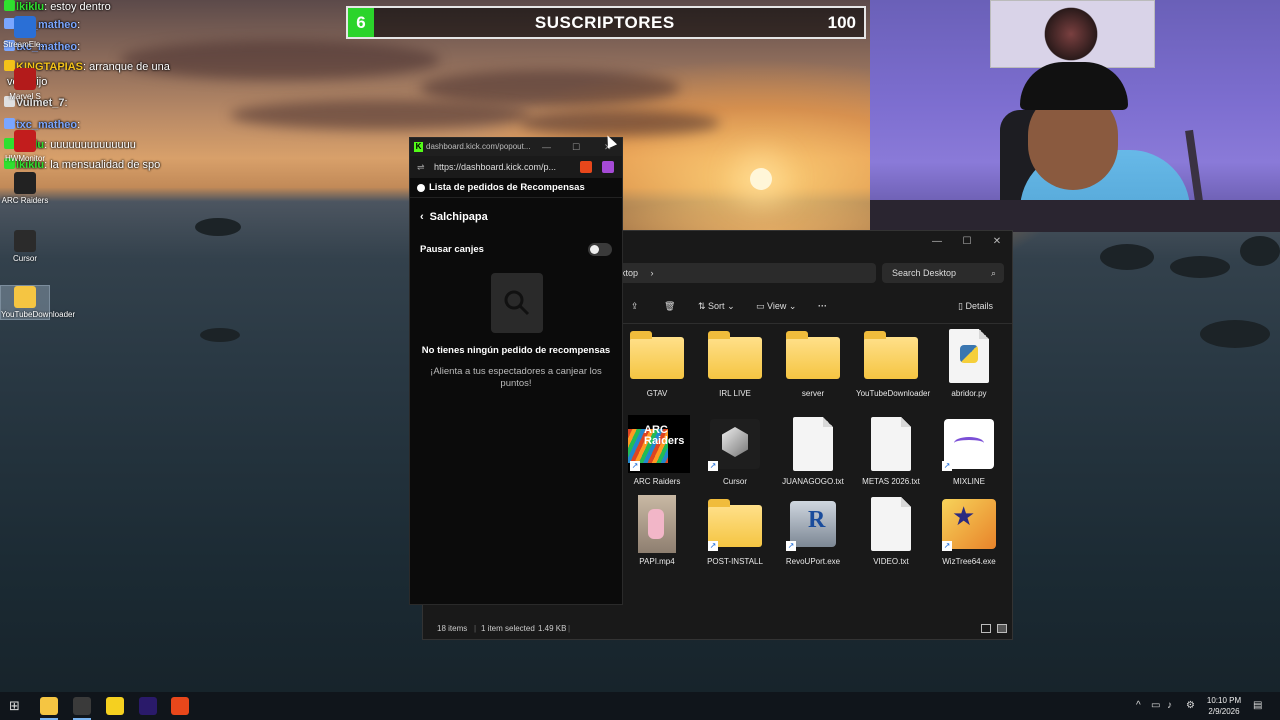  I want to click on desktop-icon: Marvel S, so click(25, 84).